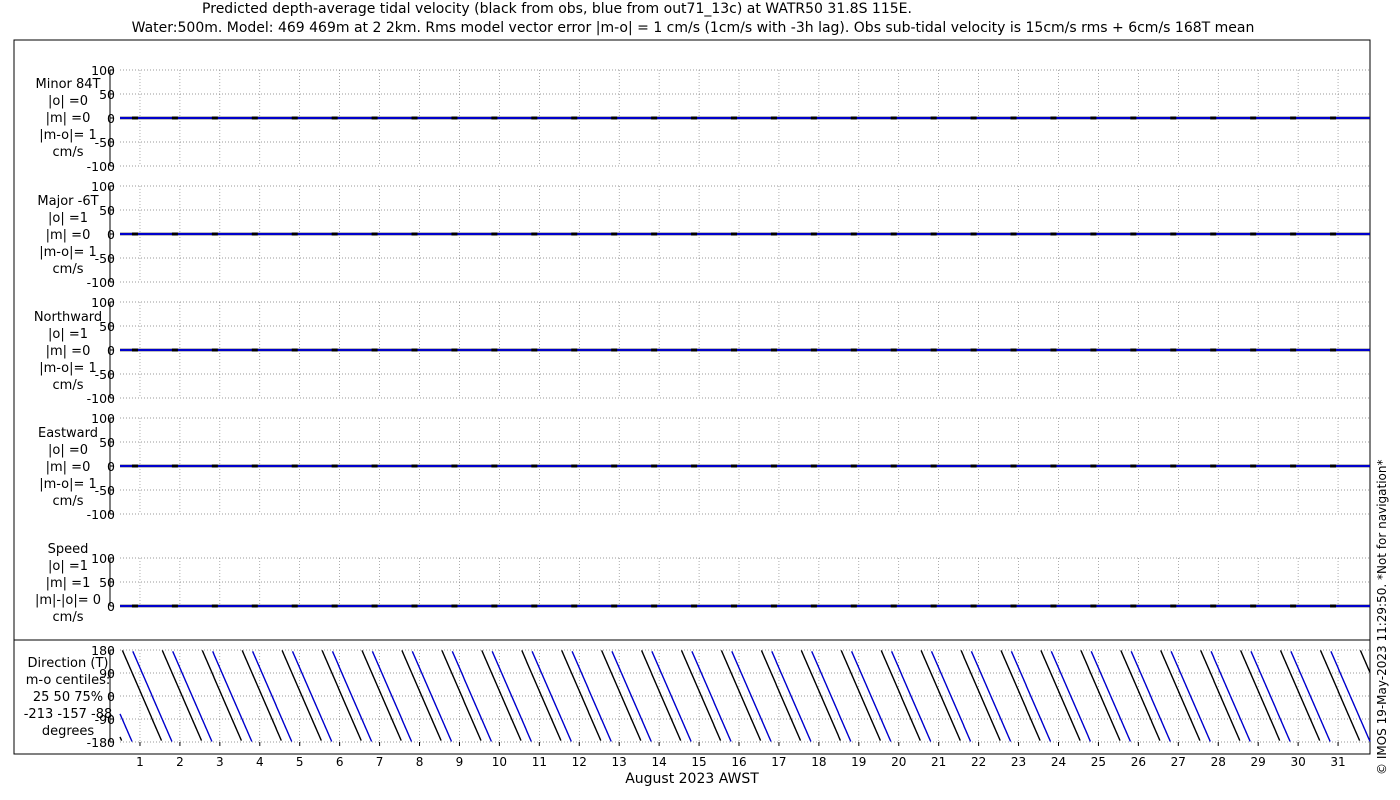 This screenshot has width=1400, height=800. I want to click on x-tick-label: 1, so click(140, 762).